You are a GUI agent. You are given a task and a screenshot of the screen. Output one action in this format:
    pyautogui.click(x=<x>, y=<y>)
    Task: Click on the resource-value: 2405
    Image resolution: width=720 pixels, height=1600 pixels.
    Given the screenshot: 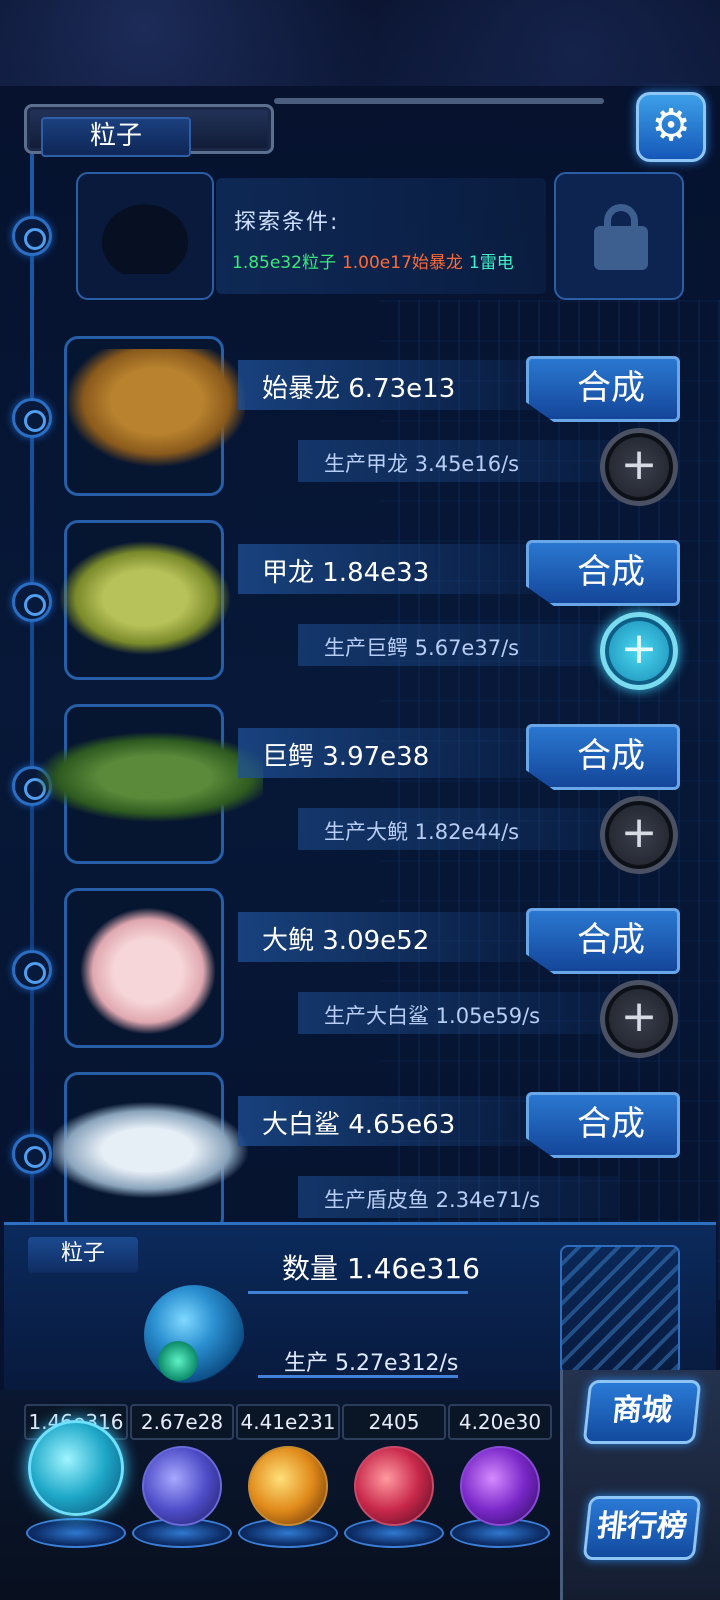 What is the action you would take?
    pyautogui.click(x=394, y=1422)
    